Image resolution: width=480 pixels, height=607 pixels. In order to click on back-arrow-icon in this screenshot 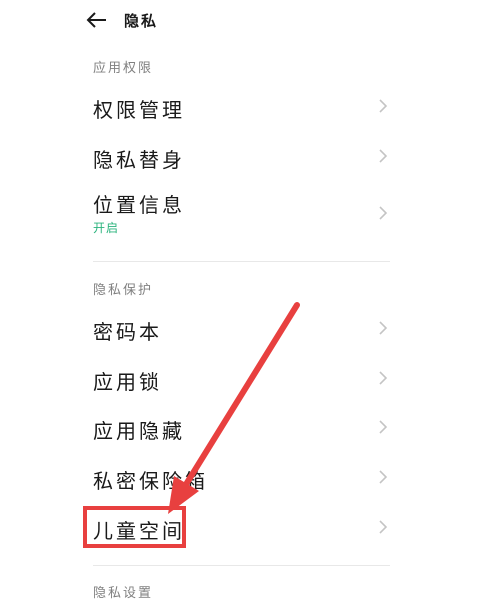, I will do `click(96, 20)`.